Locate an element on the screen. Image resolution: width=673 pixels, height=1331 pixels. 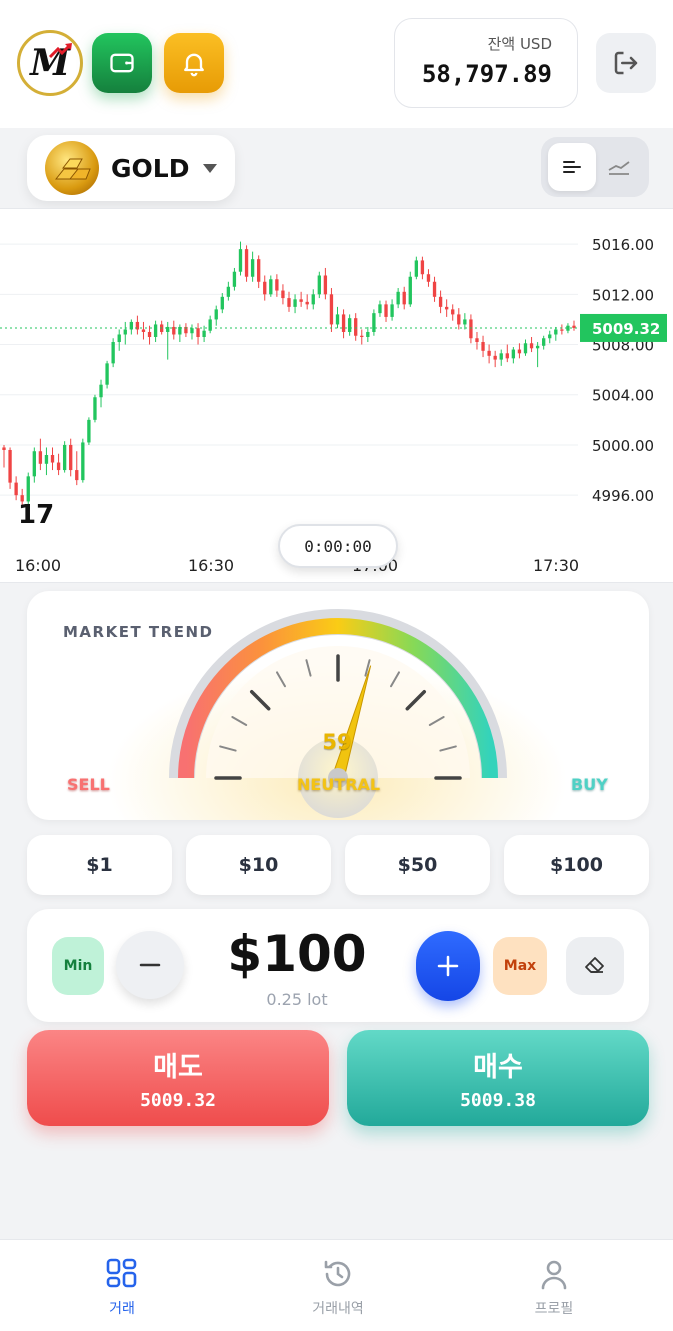
chart-view-toggle is located at coordinates (595, 167).